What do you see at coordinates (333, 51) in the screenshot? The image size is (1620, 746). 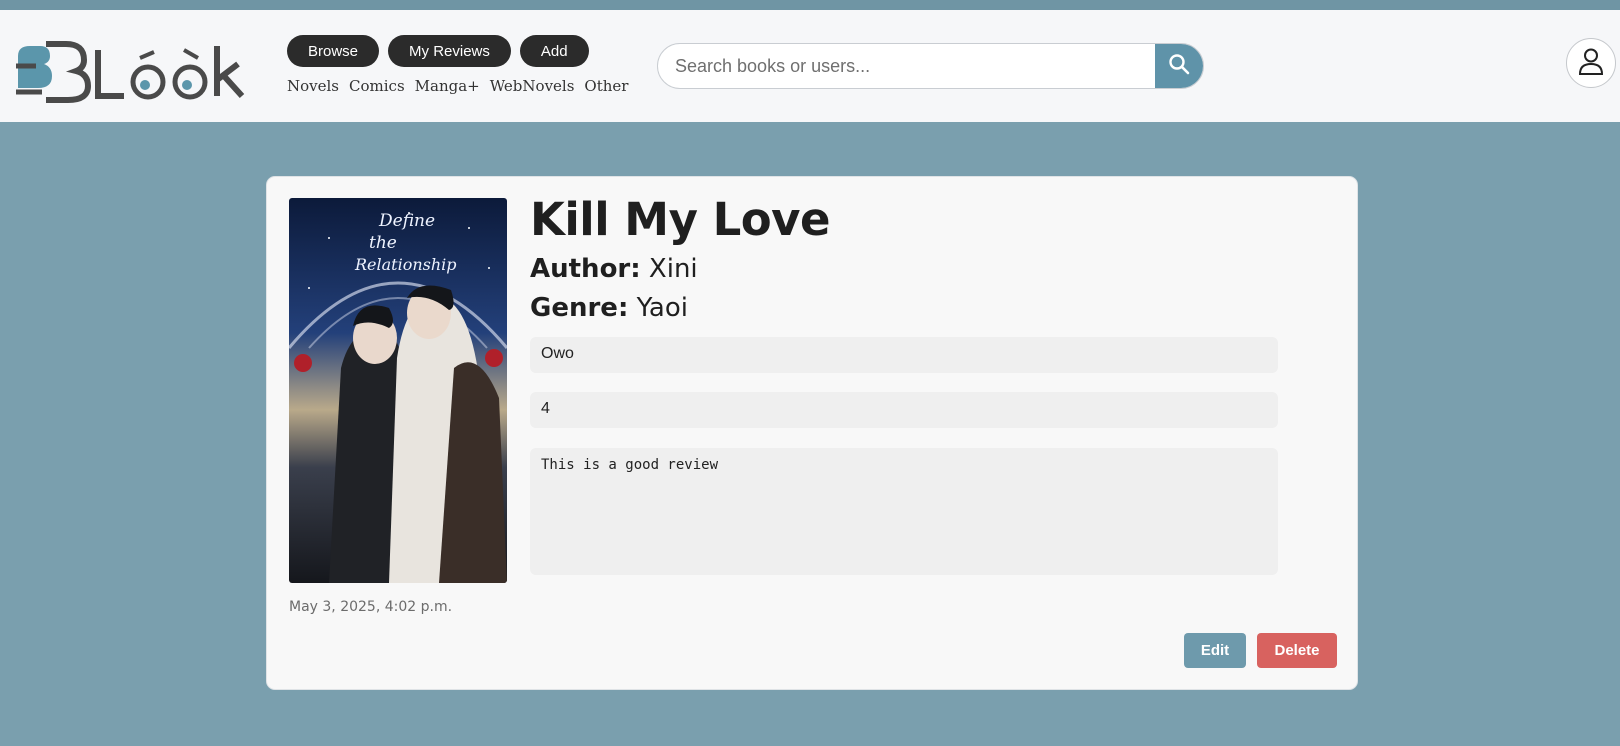 I see `browse-button: Browse` at bounding box center [333, 51].